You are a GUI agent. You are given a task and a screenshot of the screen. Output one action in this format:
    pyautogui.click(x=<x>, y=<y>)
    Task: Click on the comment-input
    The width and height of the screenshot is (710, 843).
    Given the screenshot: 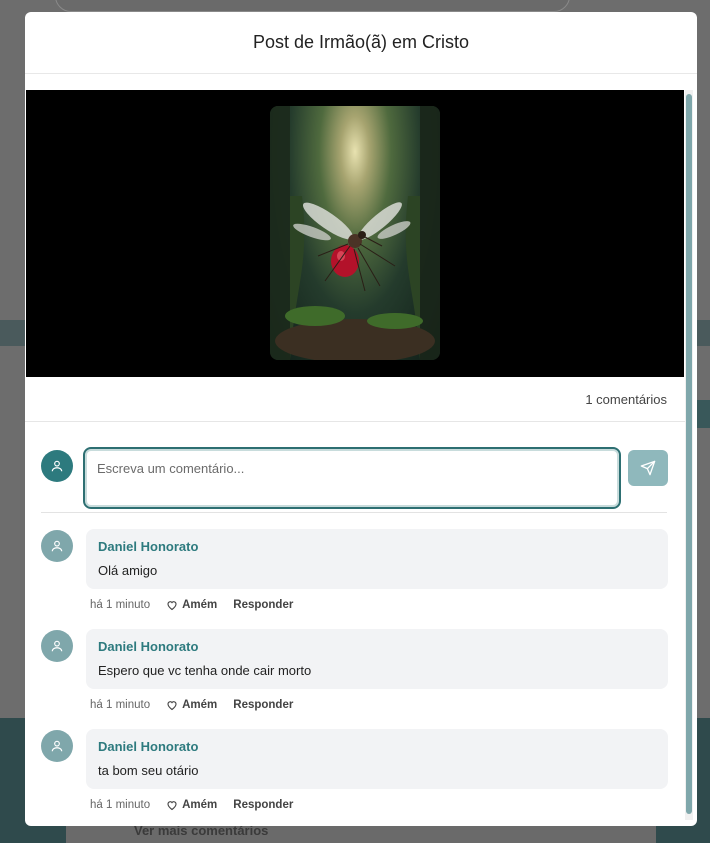 What is the action you would take?
    pyautogui.click(x=352, y=478)
    